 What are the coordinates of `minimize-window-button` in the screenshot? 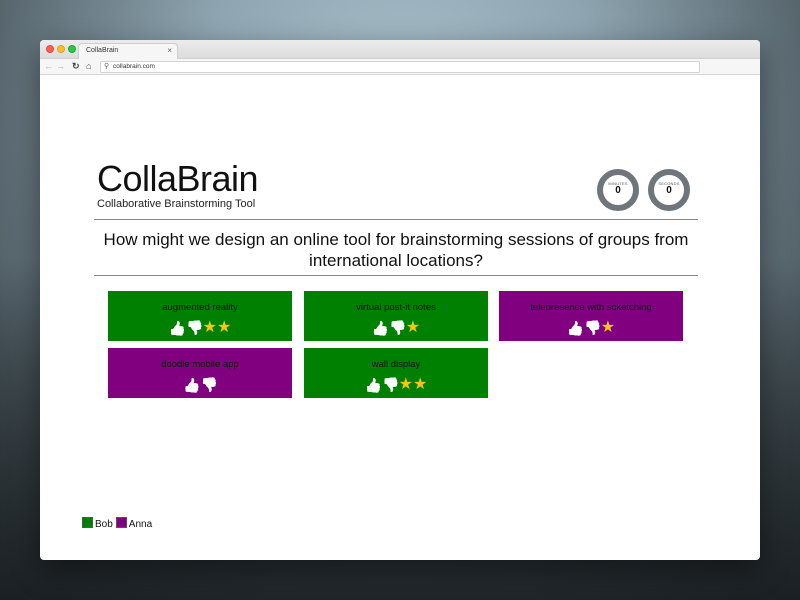 It's located at (61, 49).